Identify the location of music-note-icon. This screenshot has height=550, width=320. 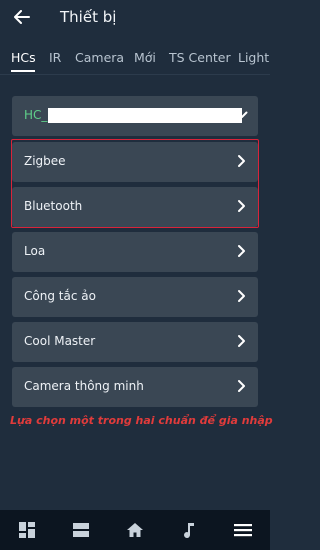
(189, 531).